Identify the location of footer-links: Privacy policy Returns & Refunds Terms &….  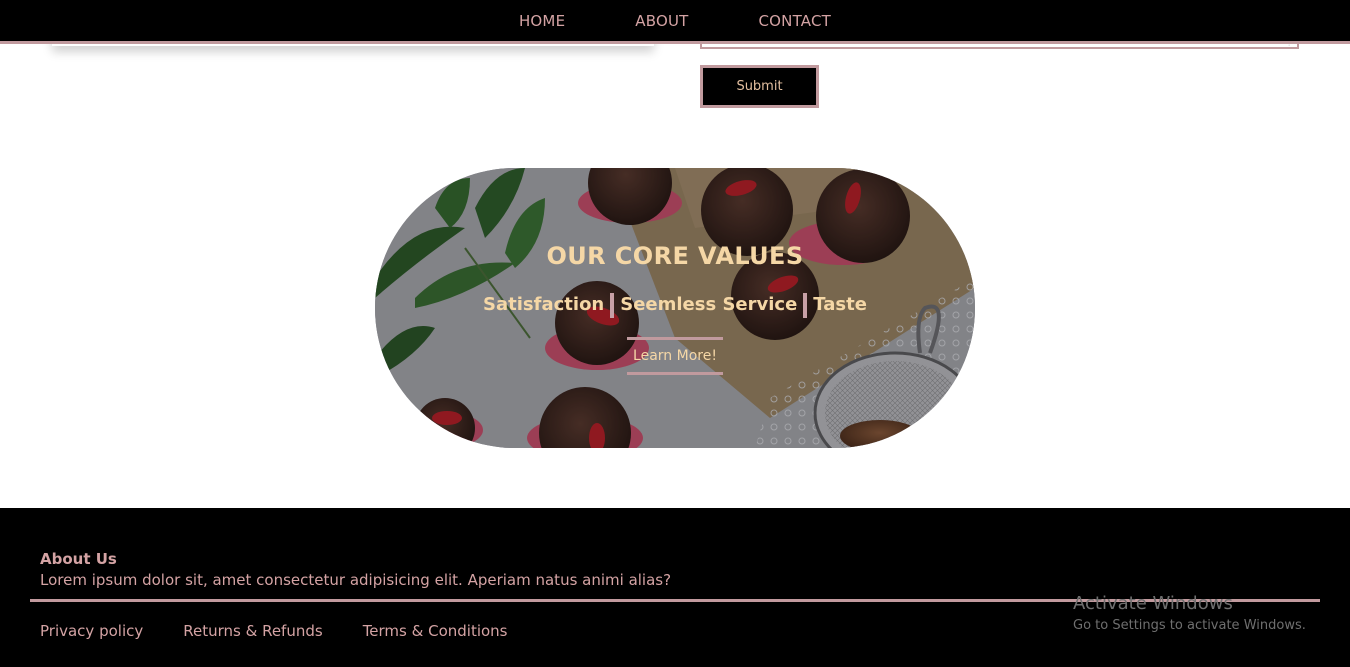
(274, 631).